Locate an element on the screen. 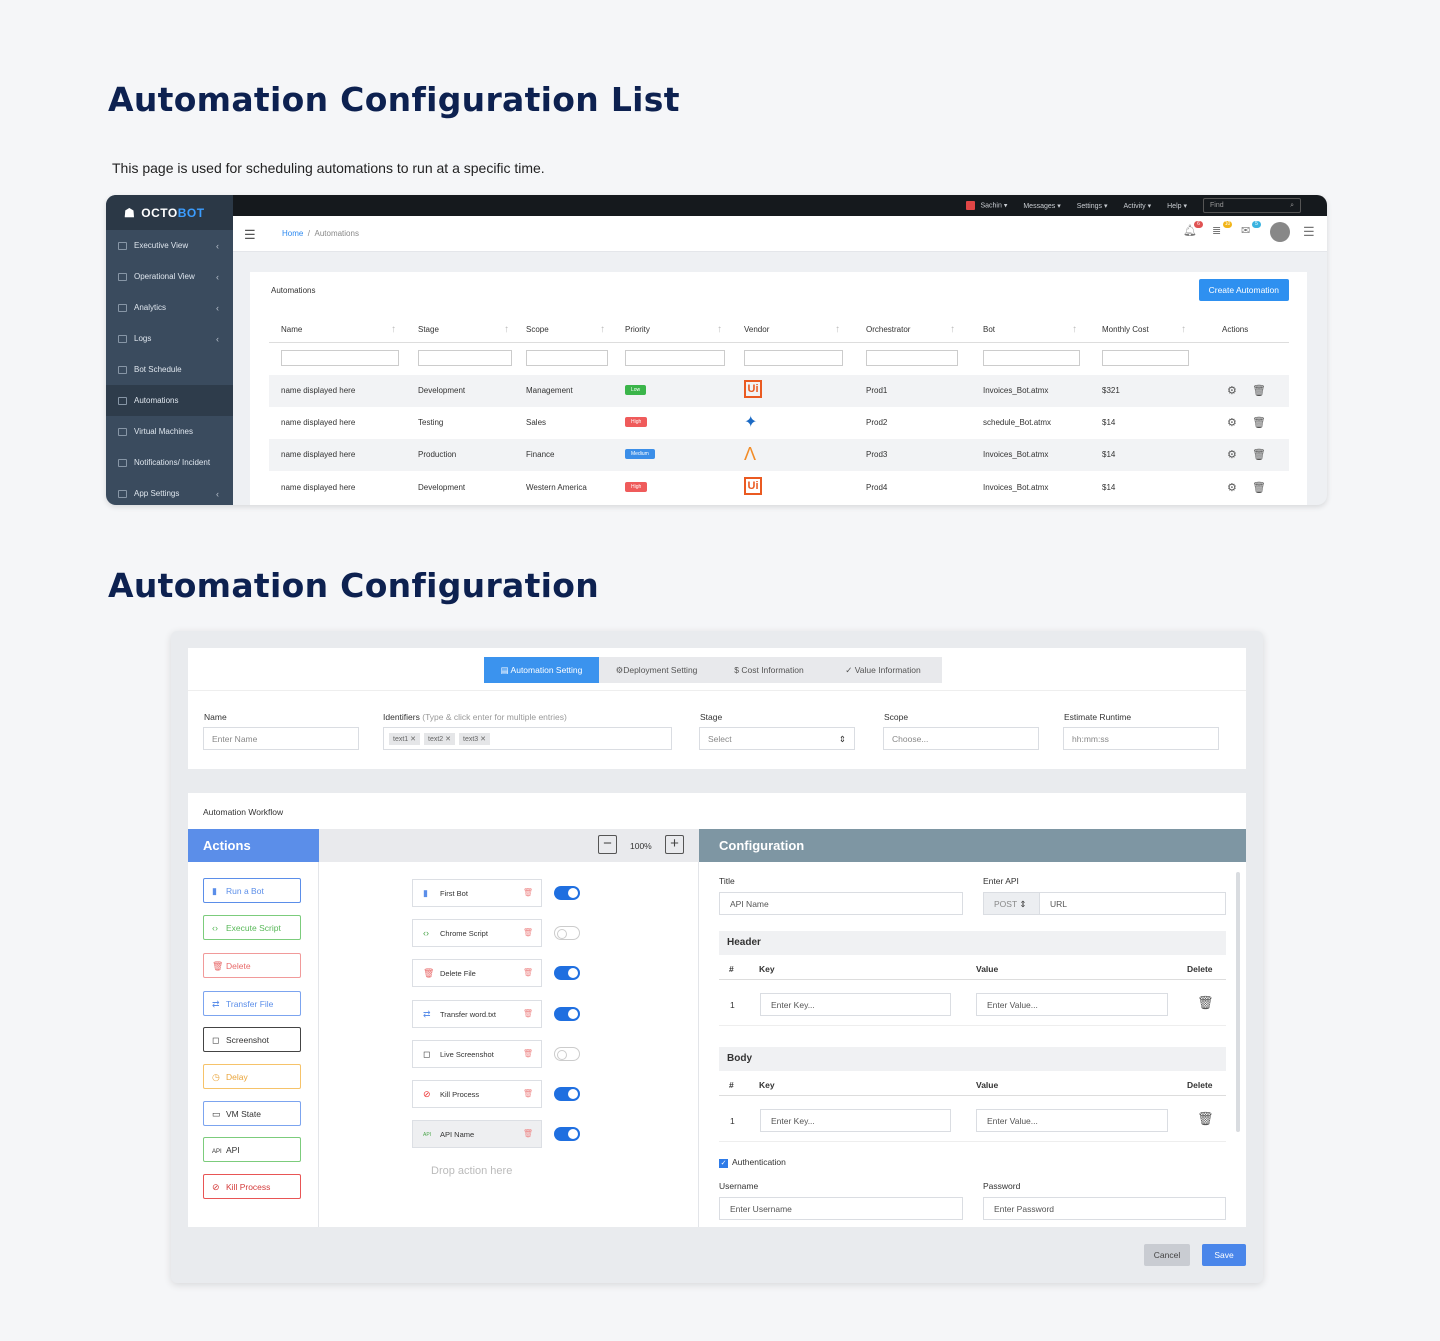  workflow-node: ‹› Chrome Script 🗑︎ is located at coordinates (477, 933).